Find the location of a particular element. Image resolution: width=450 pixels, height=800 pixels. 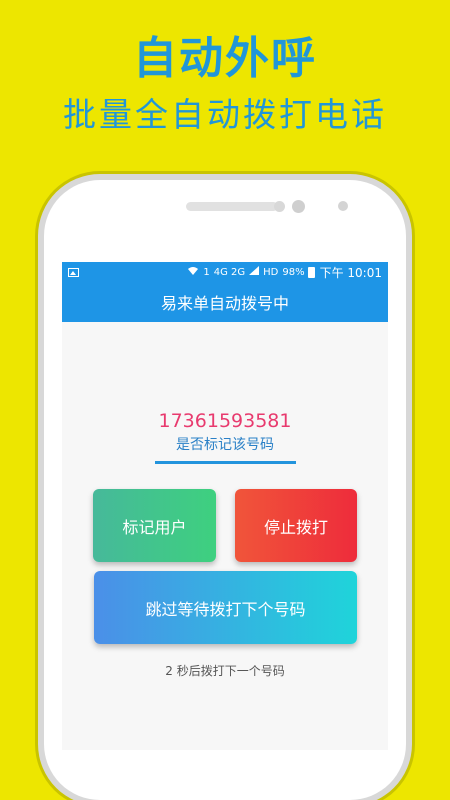

phone-camera-lens is located at coordinates (298, 206).